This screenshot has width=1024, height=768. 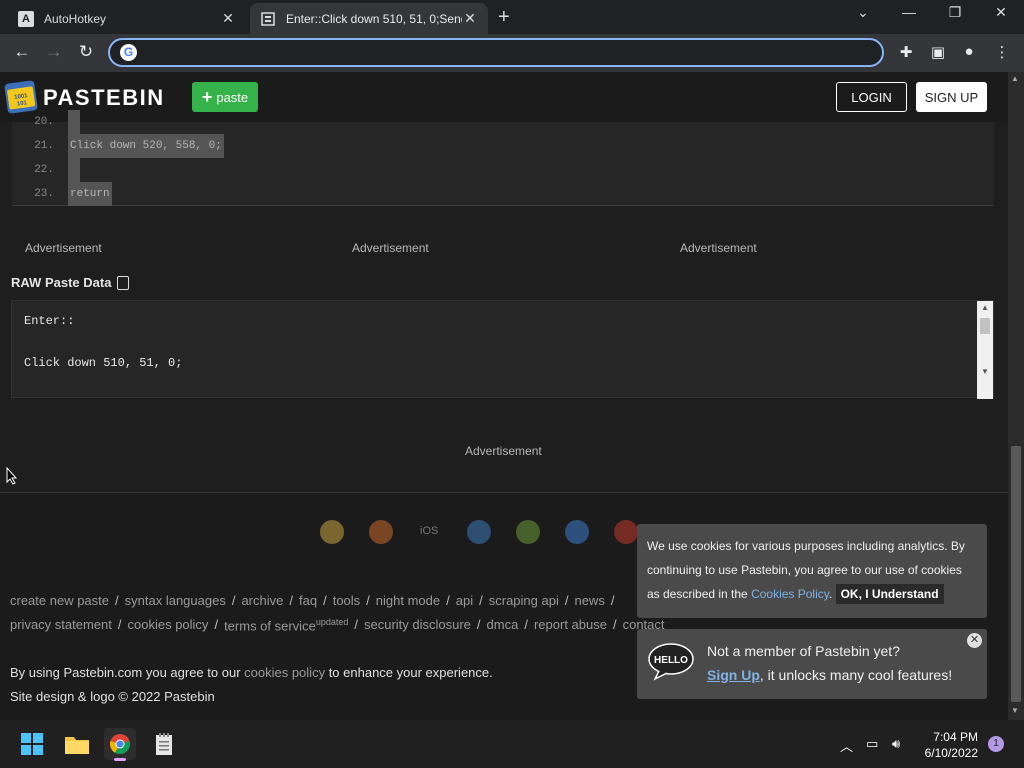 What do you see at coordinates (128, 52) in the screenshot?
I see `google-icon: G` at bounding box center [128, 52].